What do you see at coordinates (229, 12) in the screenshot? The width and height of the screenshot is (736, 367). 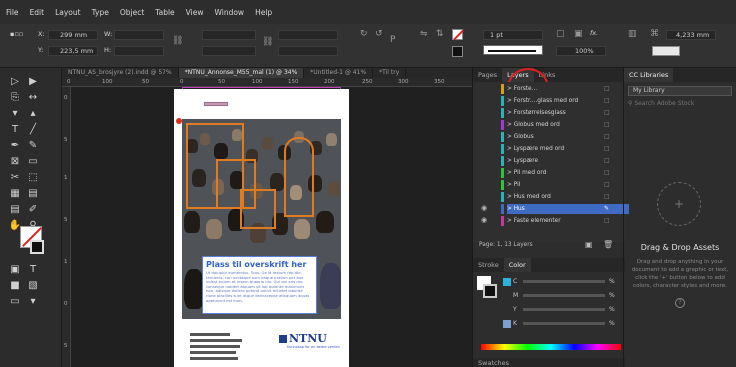 I see `menu-window: Window` at bounding box center [229, 12].